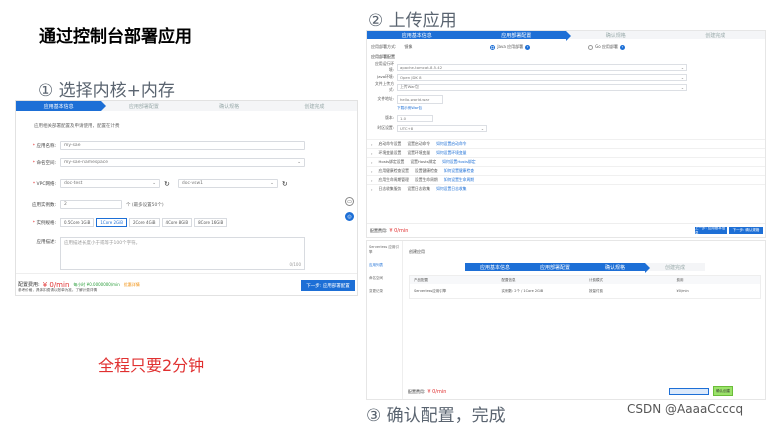 This screenshot has height=426, width=766. Describe the element at coordinates (689, 391) in the screenshot. I see `back-button` at that location.